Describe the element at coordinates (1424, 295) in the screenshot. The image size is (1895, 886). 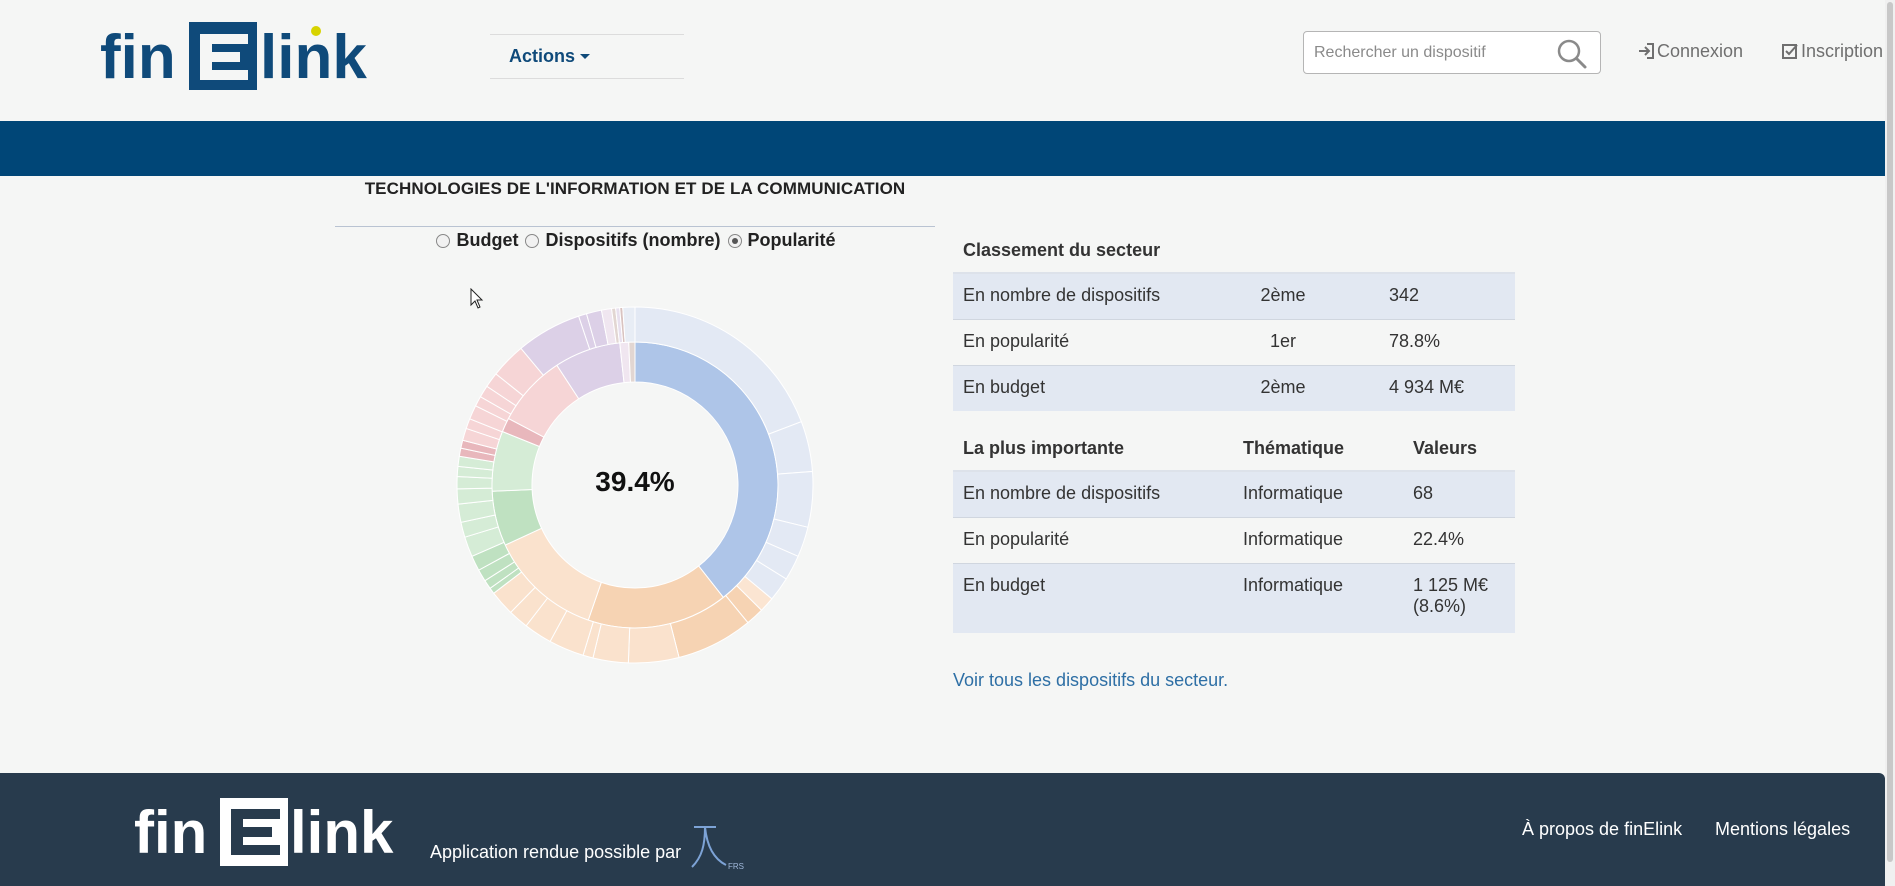
I see `row-value: 342` at that location.